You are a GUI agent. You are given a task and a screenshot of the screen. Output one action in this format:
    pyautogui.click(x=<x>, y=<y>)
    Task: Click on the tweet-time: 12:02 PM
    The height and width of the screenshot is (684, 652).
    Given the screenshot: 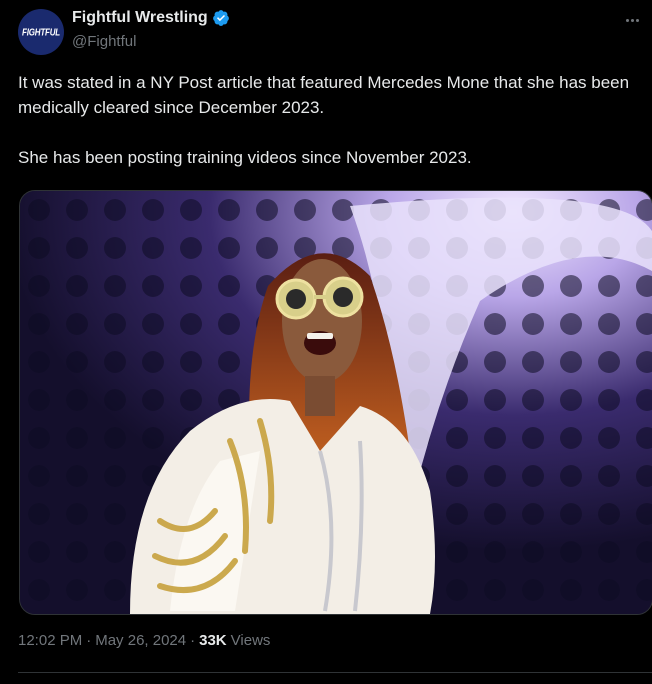 What is the action you would take?
    pyautogui.click(x=50, y=640)
    